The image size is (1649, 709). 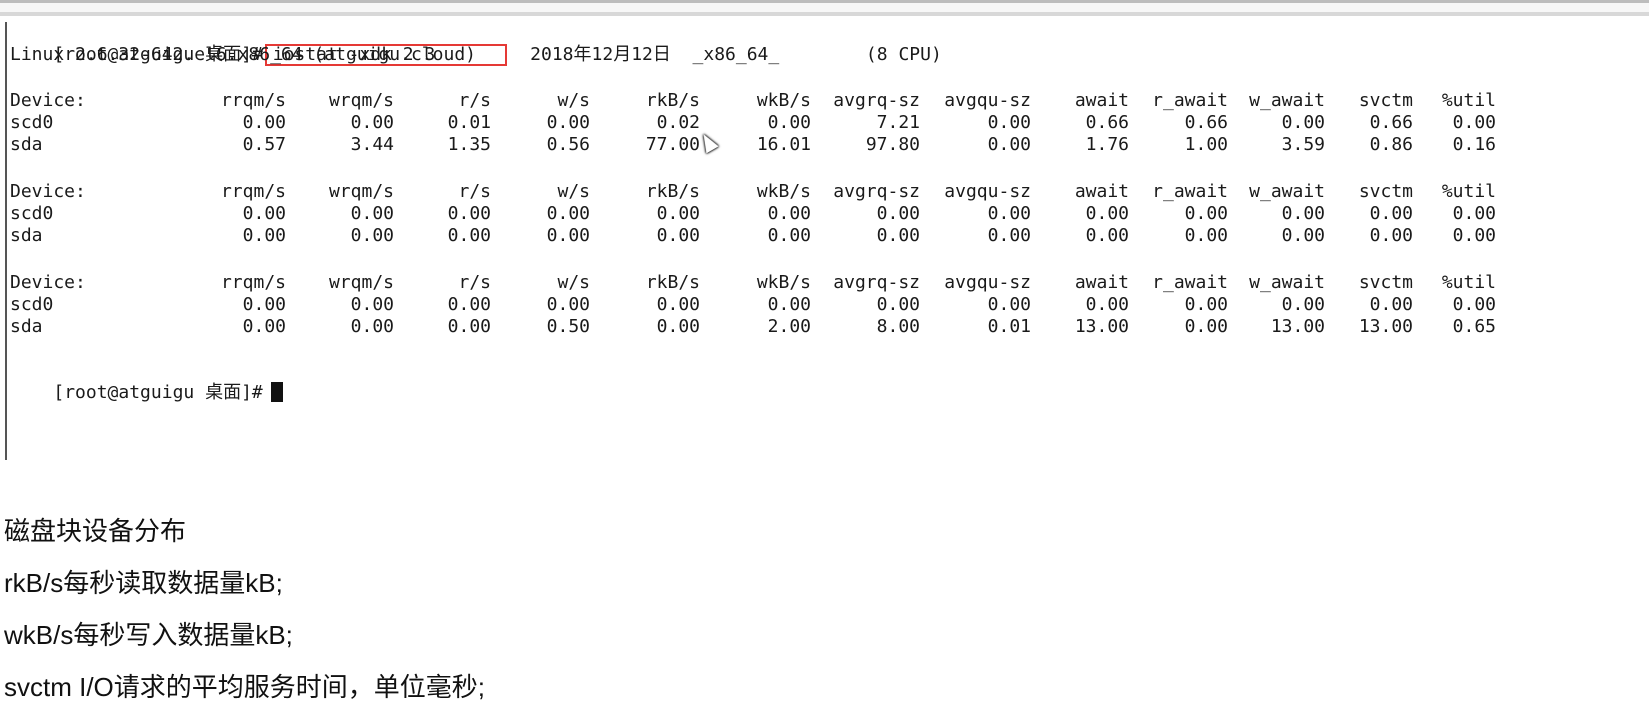 I want to click on table-cell: 1.00, so click(x=1206, y=144).